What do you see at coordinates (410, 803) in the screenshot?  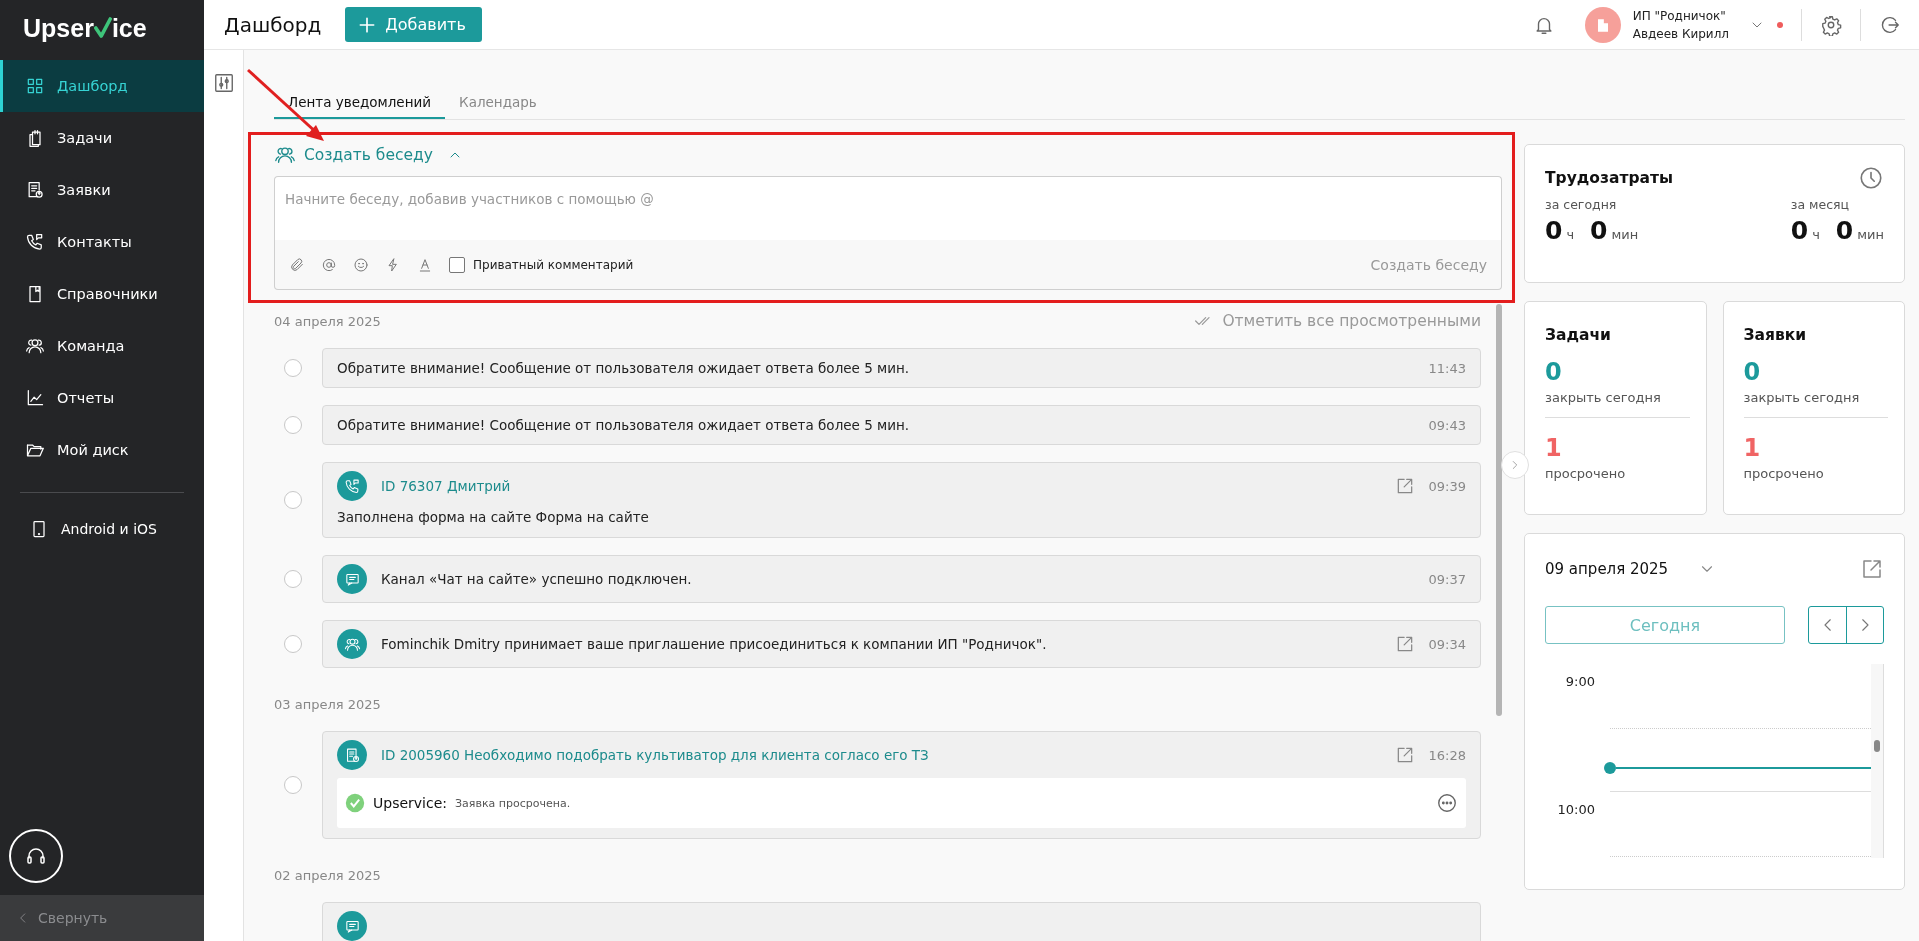 I see `comment-author: Upservice:` at bounding box center [410, 803].